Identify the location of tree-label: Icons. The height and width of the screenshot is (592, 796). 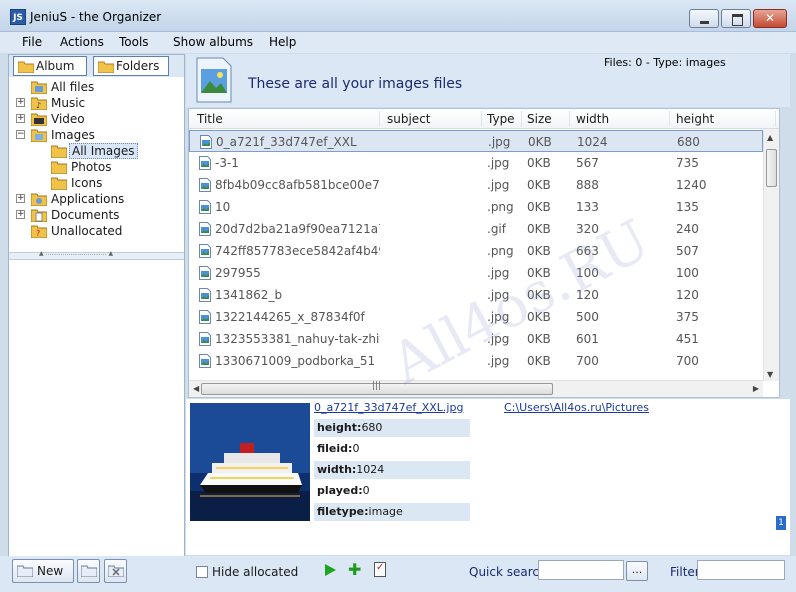
(87, 183).